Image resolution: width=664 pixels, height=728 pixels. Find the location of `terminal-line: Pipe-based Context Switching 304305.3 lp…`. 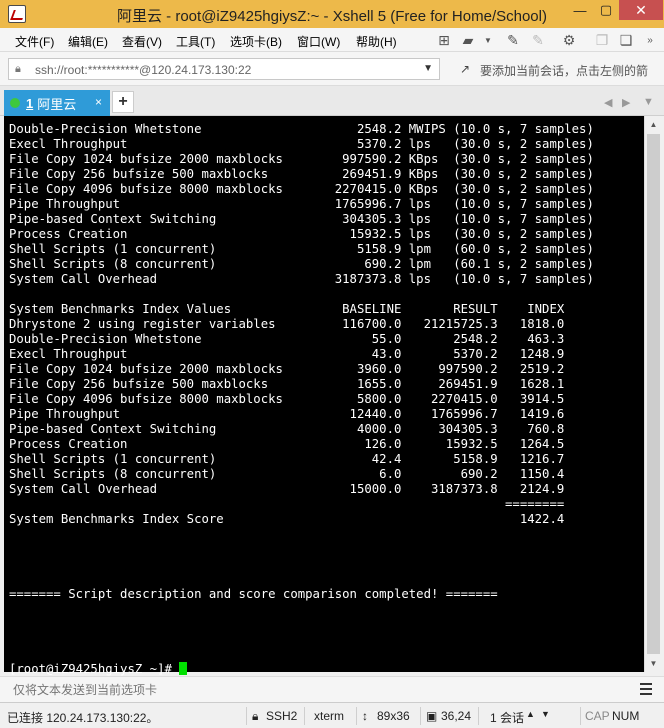

terminal-line: Pipe-based Context Switching 304305.3 lp… is located at coordinates (301, 219).